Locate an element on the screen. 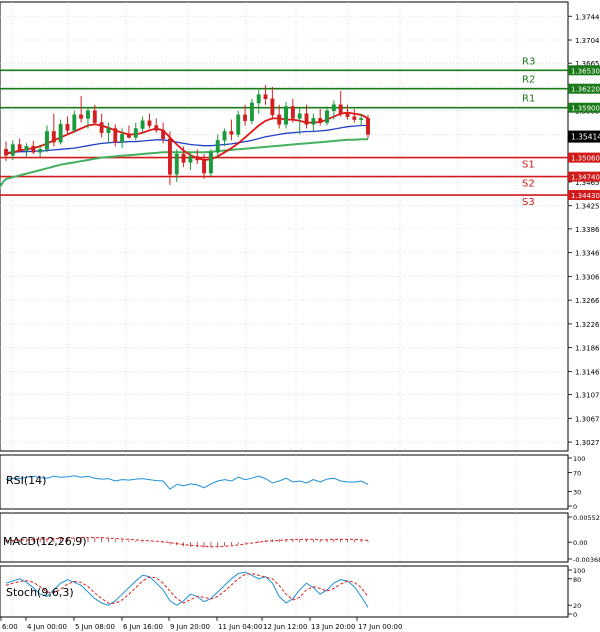 Image resolution: width=600 pixels, height=632 pixels. osc-tick-label: -0.003689 is located at coordinates (586, 560).